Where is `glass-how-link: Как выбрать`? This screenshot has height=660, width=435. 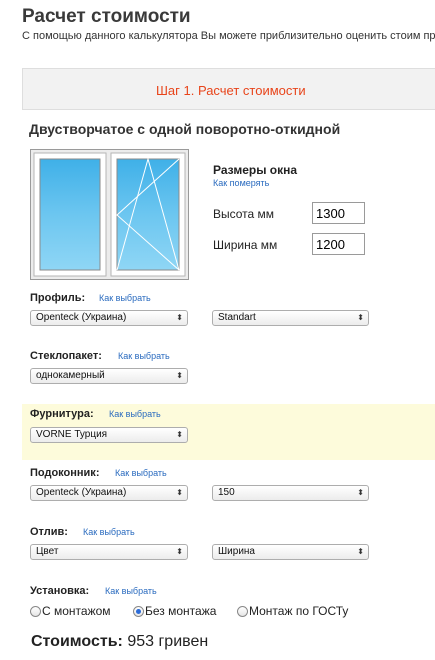 glass-how-link: Как выбрать is located at coordinates (144, 356).